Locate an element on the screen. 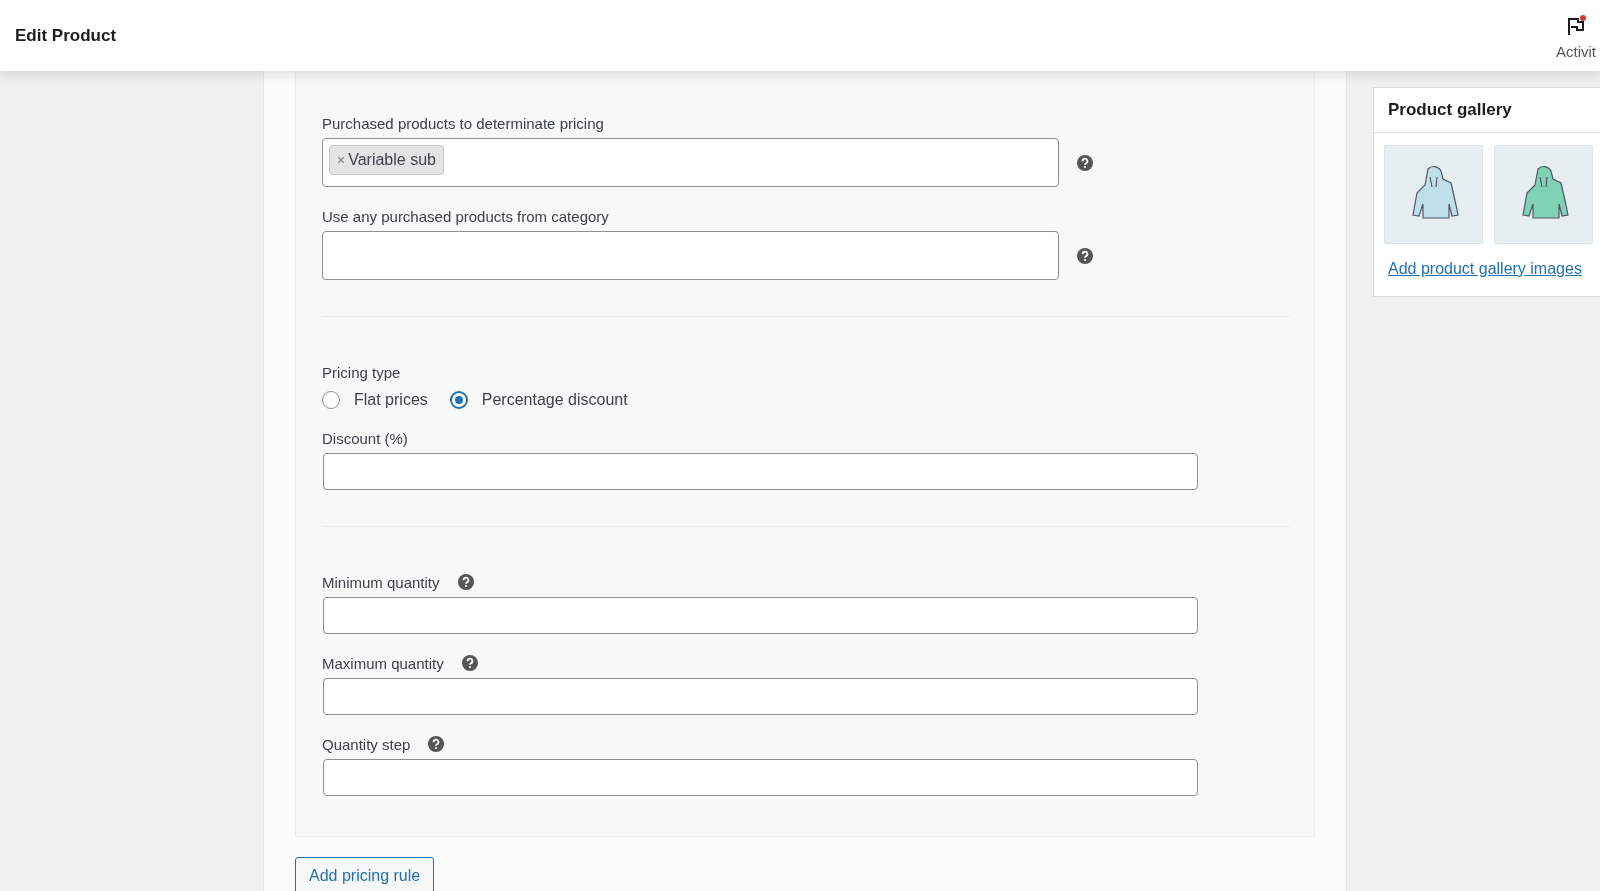  add-pricing-rule-button: Add pricing rule is located at coordinates (365, 874).